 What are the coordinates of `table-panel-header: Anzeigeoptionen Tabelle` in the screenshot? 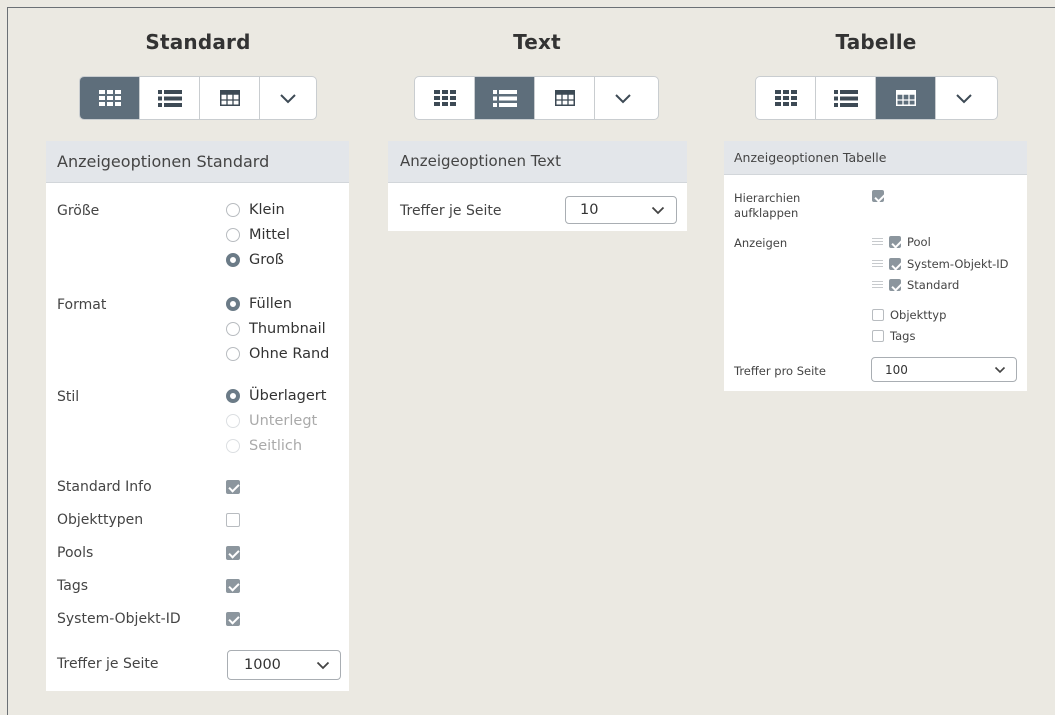 It's located at (875, 158).